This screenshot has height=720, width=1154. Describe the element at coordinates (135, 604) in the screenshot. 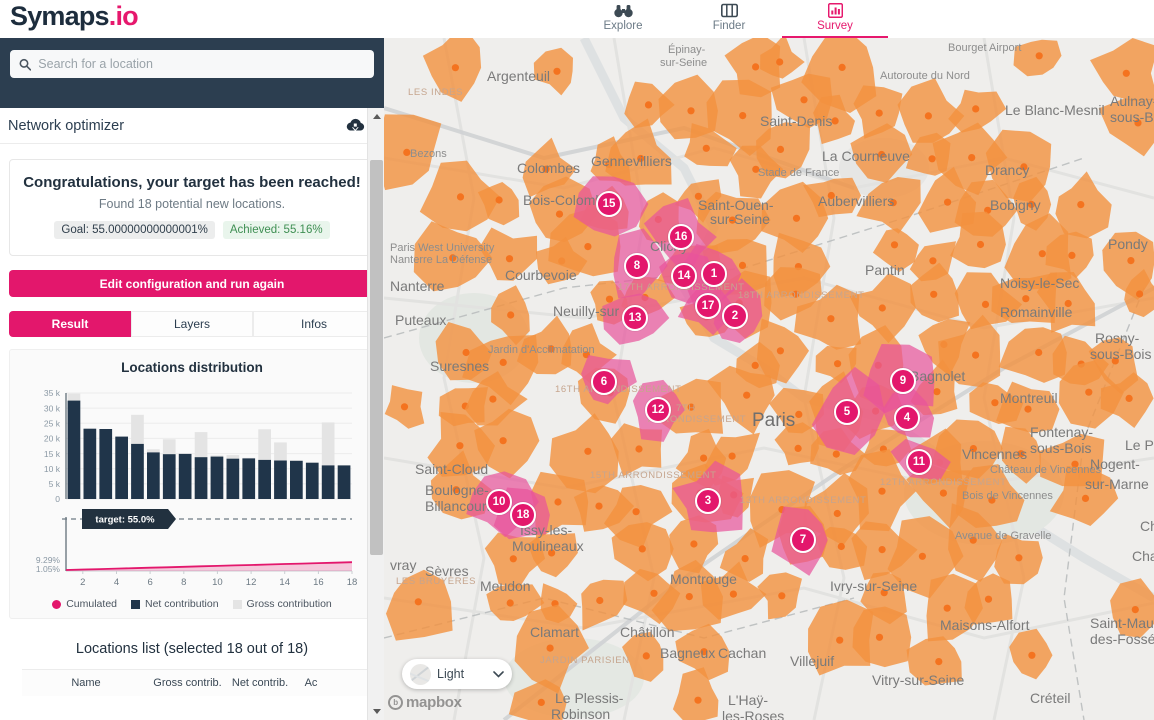

I see `legend-swatch-net` at that location.